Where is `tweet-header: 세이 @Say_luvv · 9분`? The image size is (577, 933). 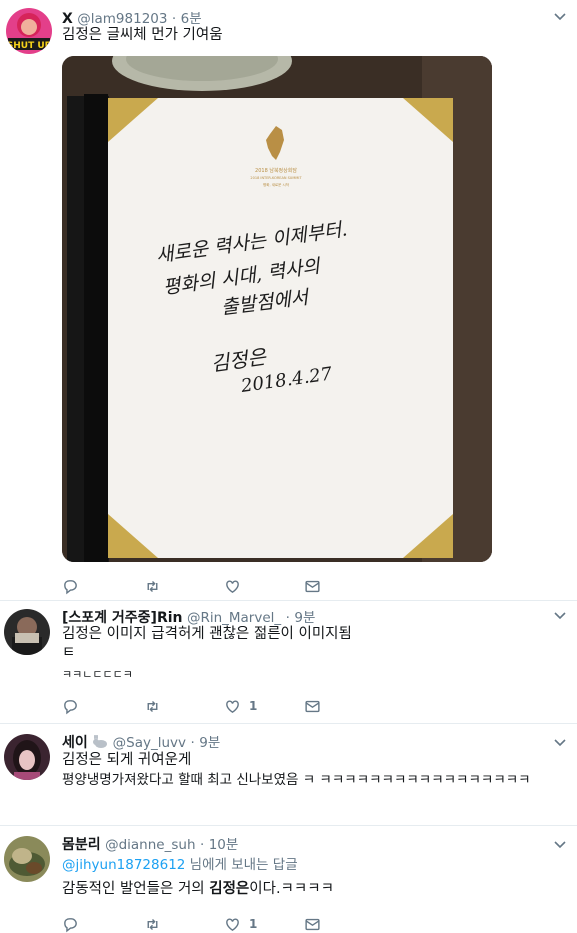
tweet-header: 세이 @Say_luvv · 9분 is located at coordinates (141, 741).